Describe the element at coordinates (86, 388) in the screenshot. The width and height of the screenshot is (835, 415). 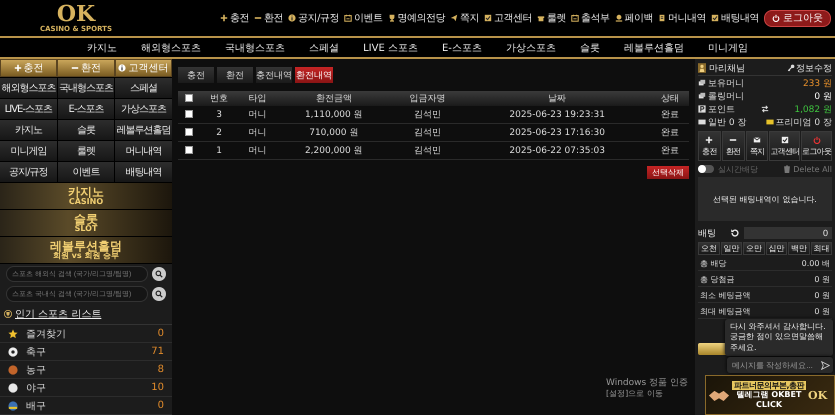
I see `sport-row: 야구 10` at that location.